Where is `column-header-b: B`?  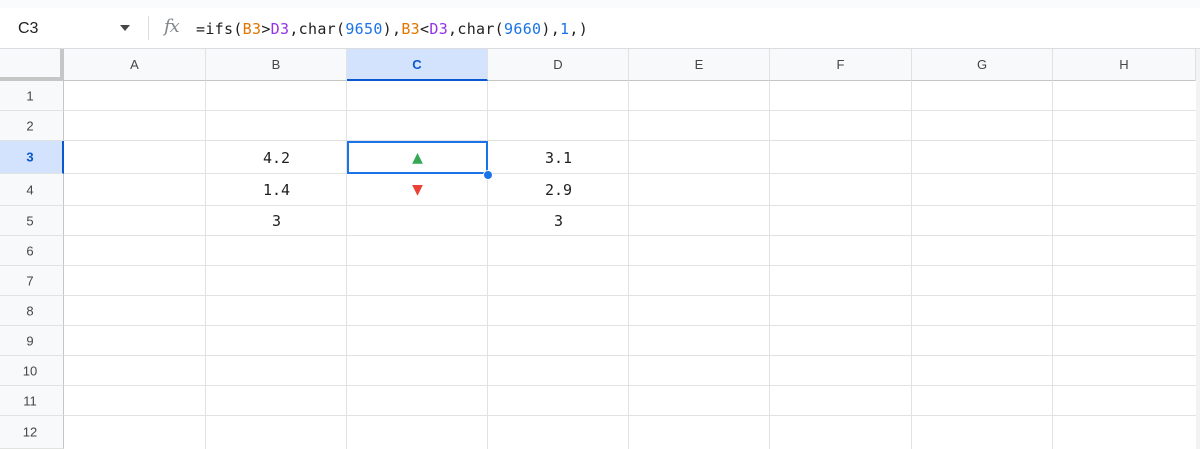 column-header-b: B is located at coordinates (276, 65).